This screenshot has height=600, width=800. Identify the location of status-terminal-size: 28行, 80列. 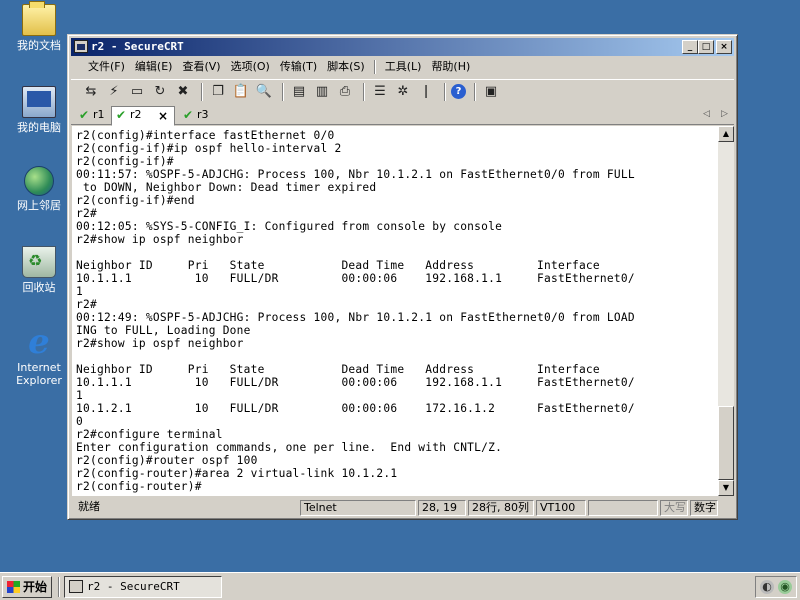
(501, 508).